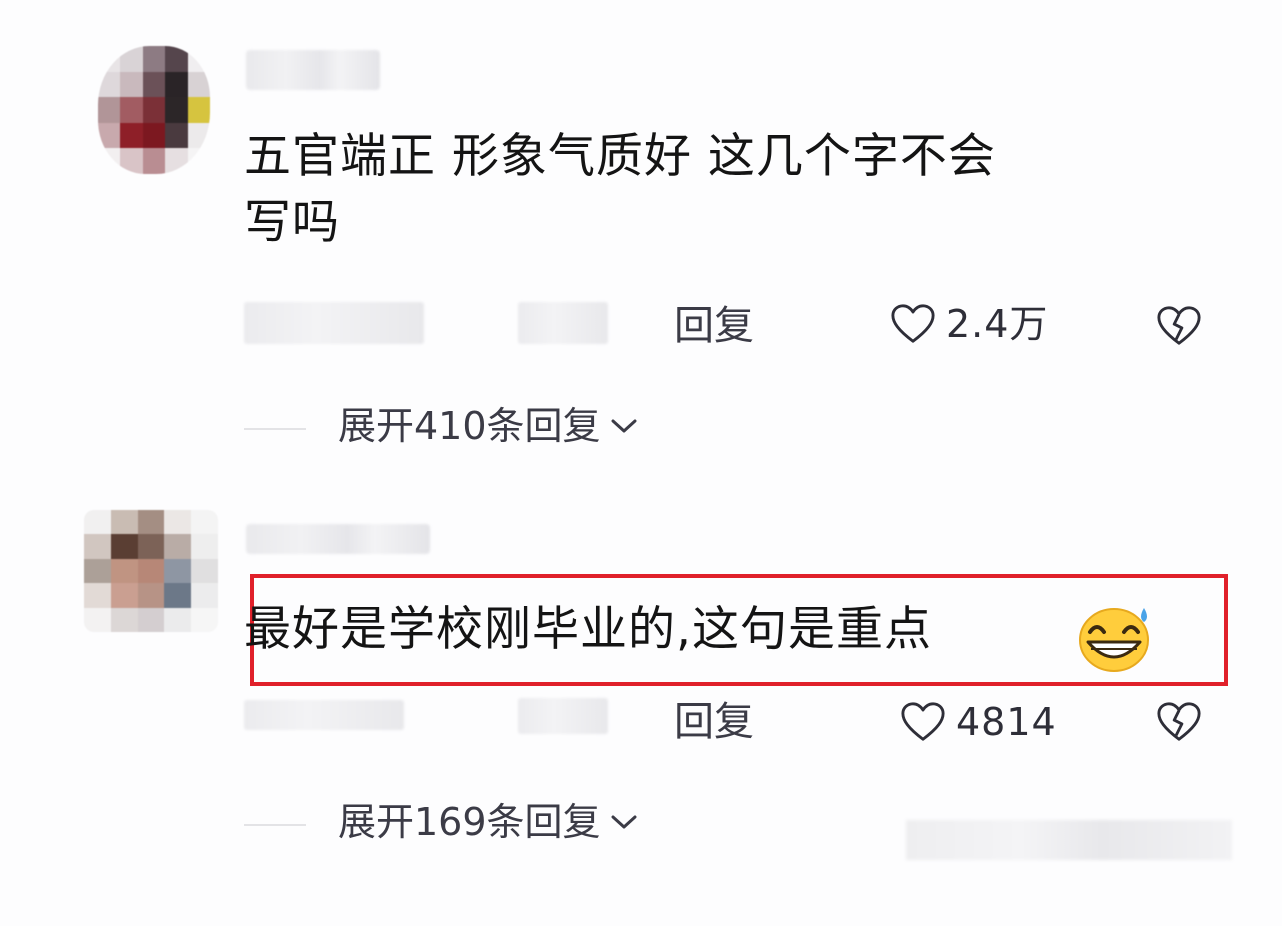  What do you see at coordinates (1069, 840) in the screenshot?
I see `blurred-content` at bounding box center [1069, 840].